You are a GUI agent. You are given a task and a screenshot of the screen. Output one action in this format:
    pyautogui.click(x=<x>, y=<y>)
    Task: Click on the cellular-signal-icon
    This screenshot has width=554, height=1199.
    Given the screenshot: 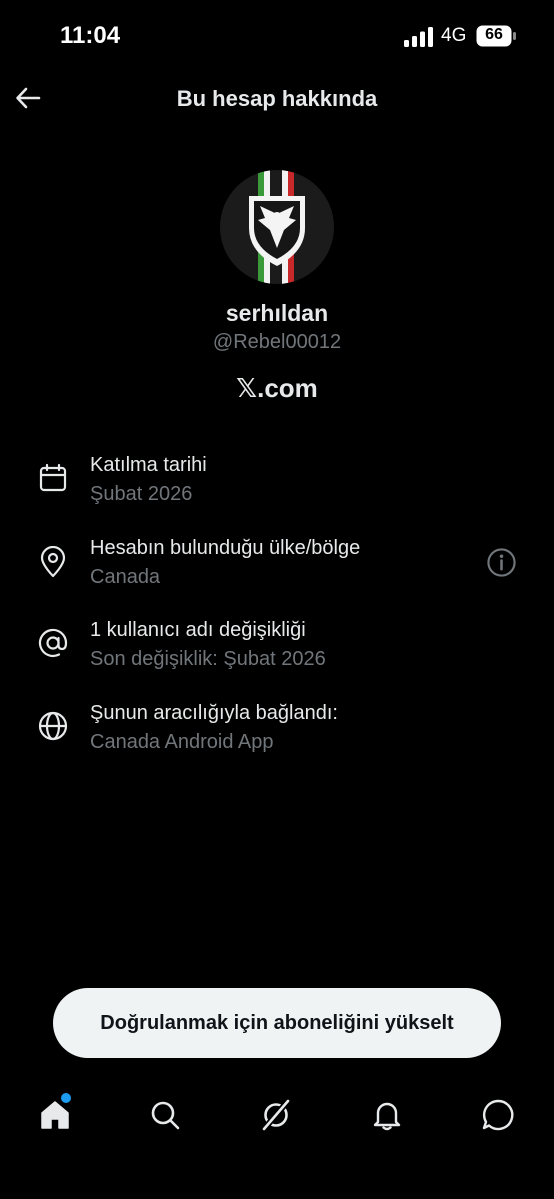 What is the action you would take?
    pyautogui.click(x=418, y=37)
    